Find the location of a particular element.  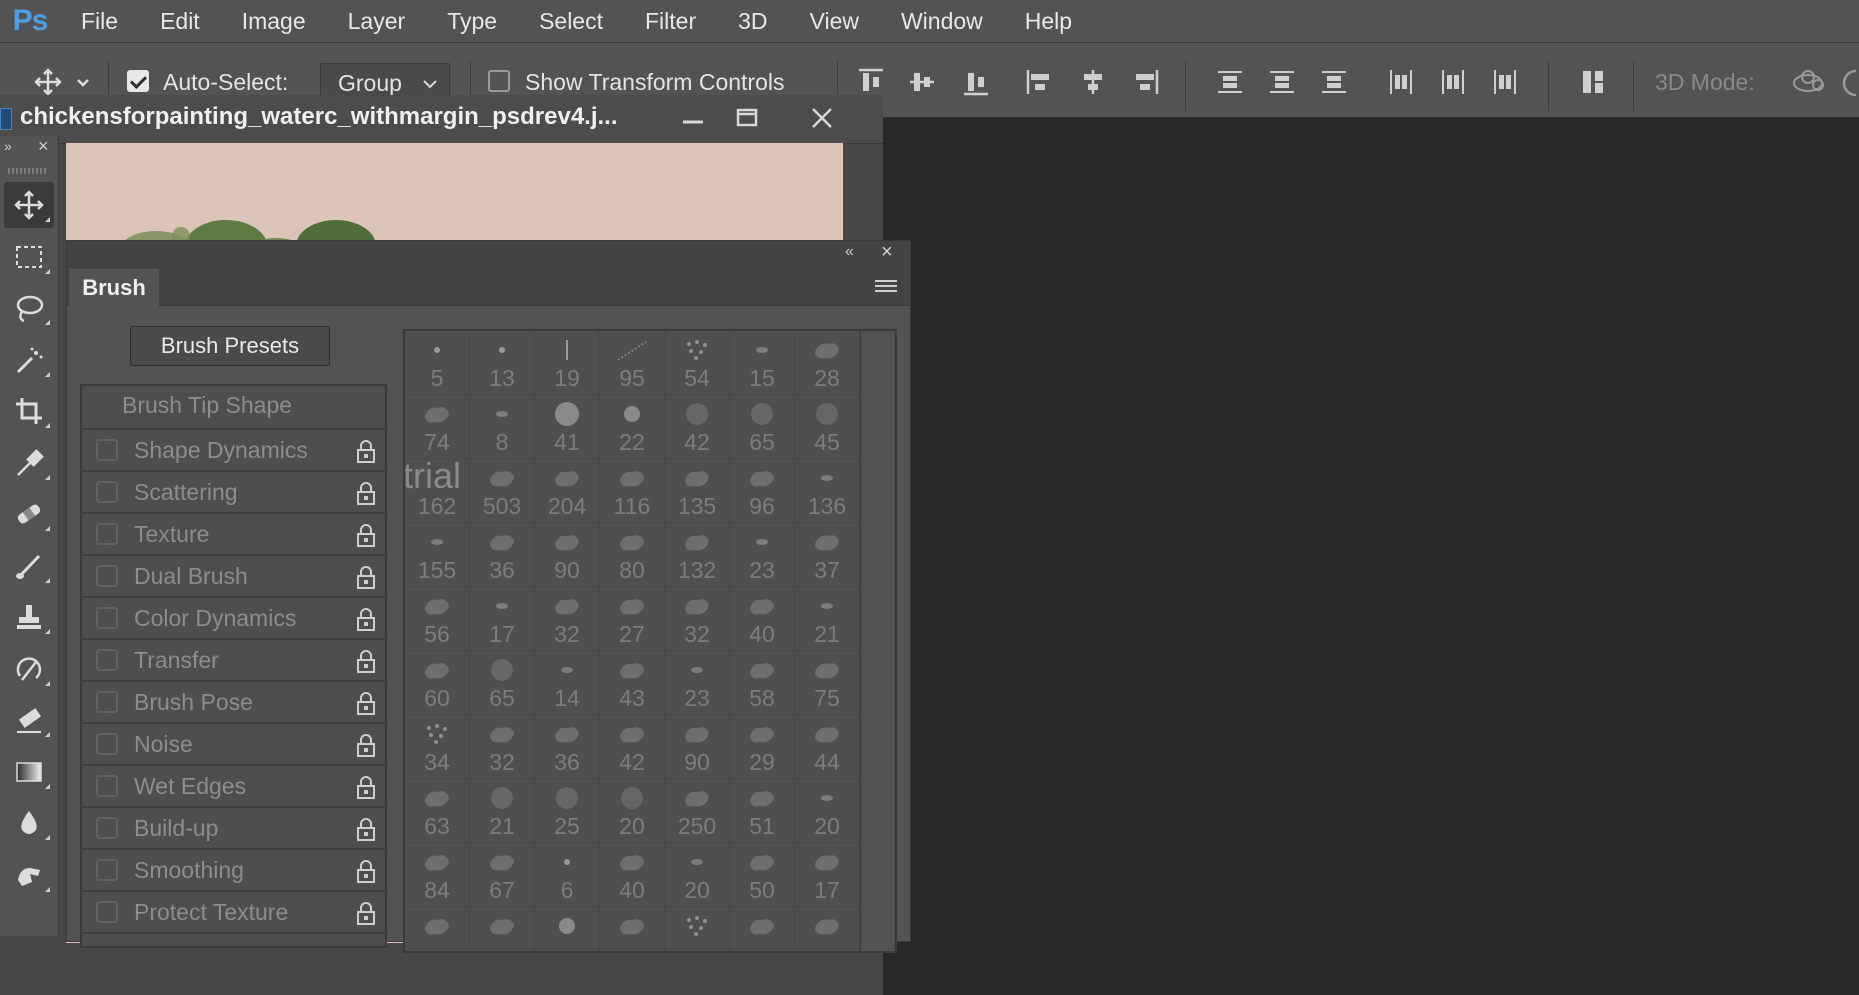

brush-tip-item: 45 is located at coordinates (827, 427).